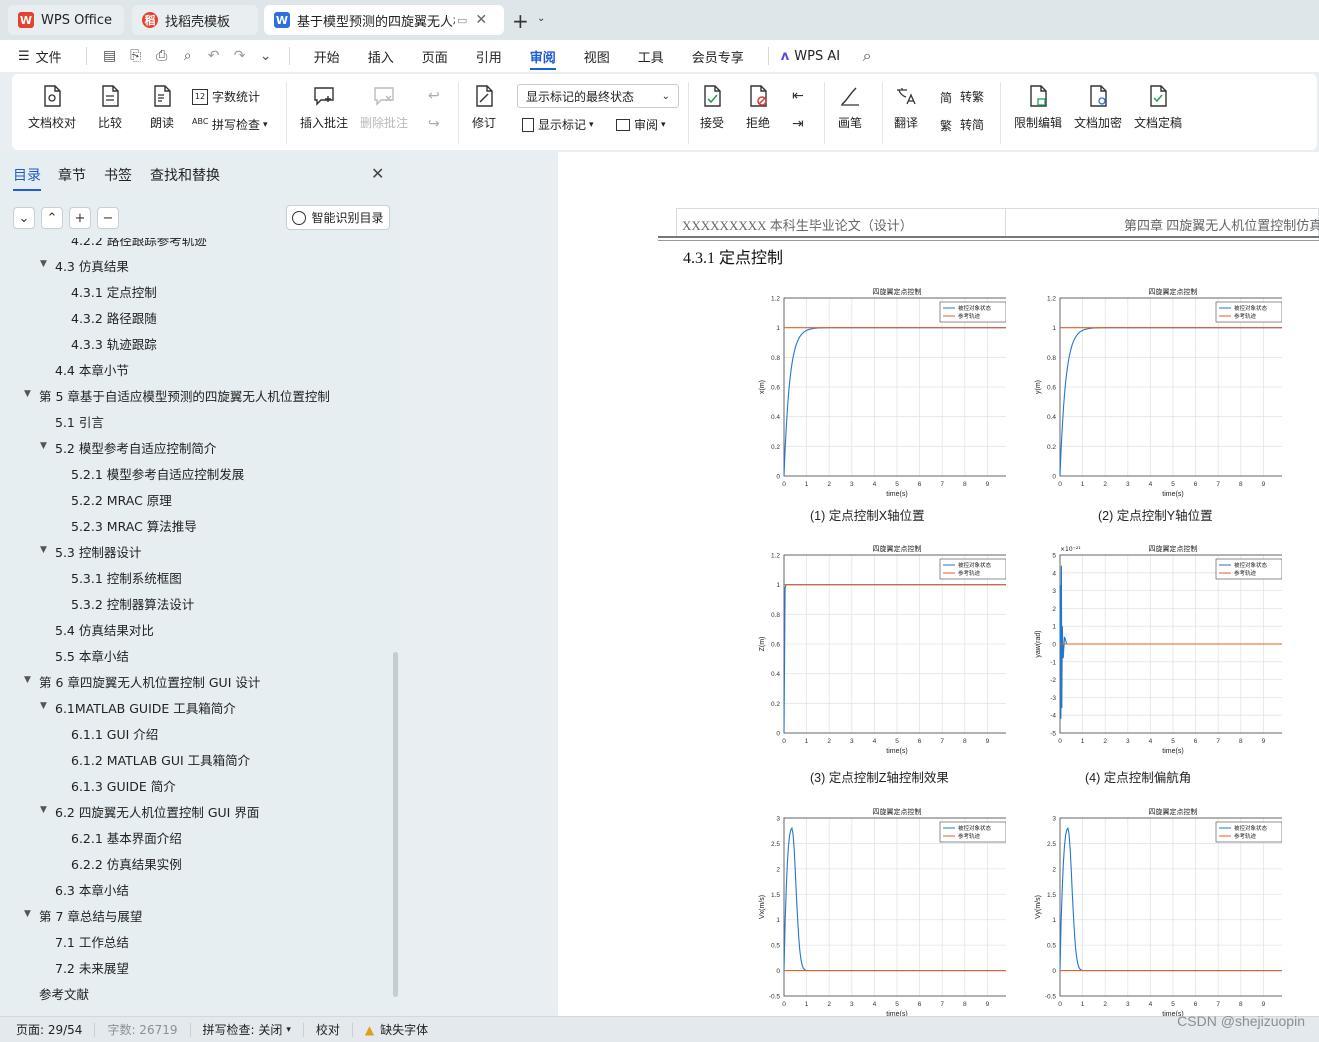 Image resolution: width=1319 pixels, height=1042 pixels. What do you see at coordinates (72, 175) in the screenshot?
I see `nav-tab-chapter: 章节` at bounding box center [72, 175].